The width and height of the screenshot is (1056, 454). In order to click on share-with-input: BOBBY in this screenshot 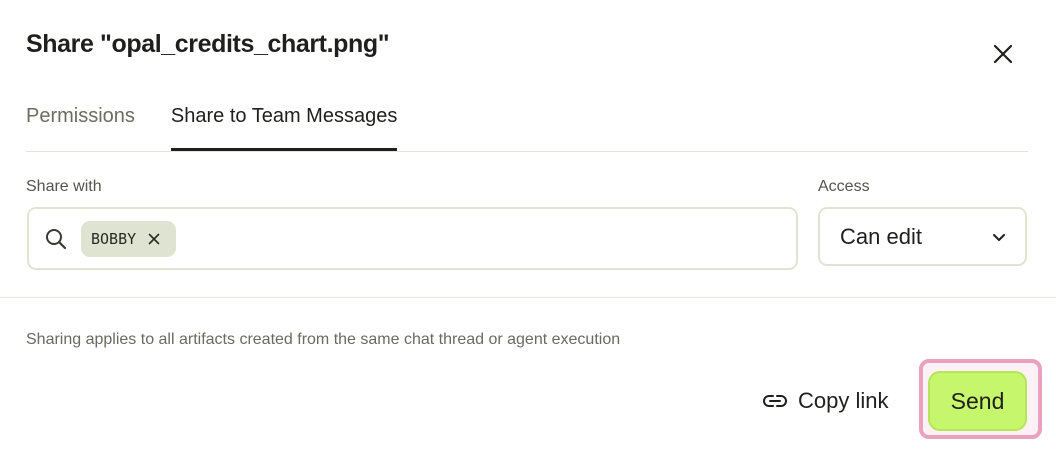, I will do `click(412, 238)`.